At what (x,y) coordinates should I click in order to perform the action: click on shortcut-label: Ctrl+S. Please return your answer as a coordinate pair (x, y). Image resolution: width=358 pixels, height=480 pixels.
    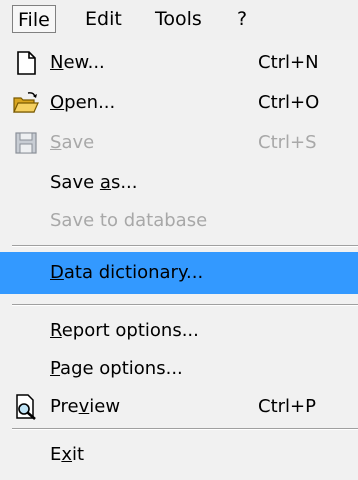
    Looking at the image, I should click on (287, 142).